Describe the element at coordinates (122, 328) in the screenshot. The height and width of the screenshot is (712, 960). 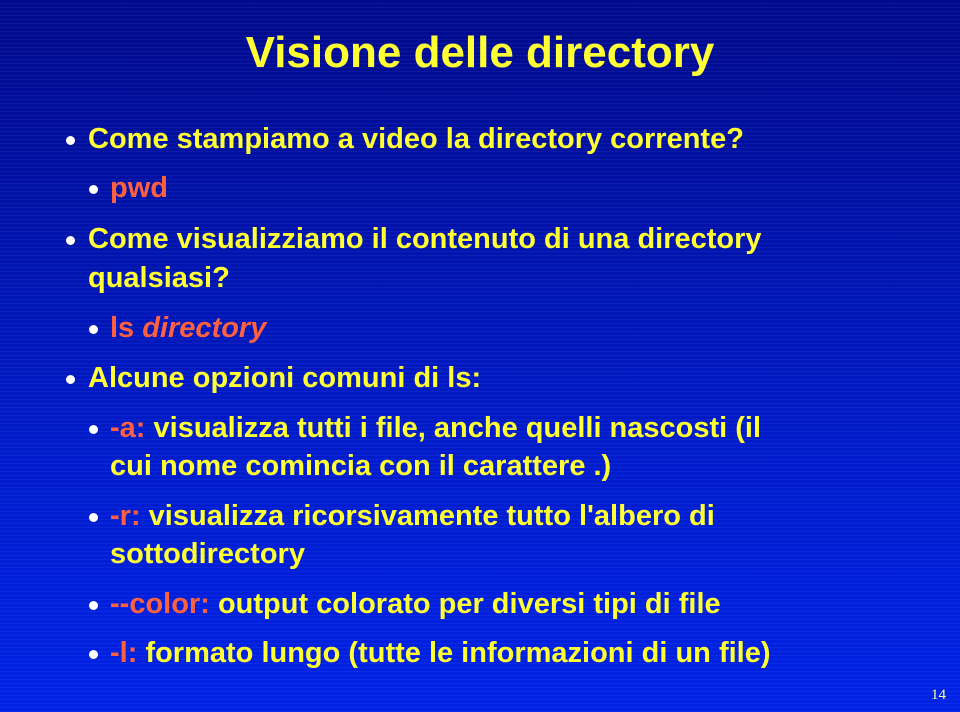
I see `command-name: ls` at that location.